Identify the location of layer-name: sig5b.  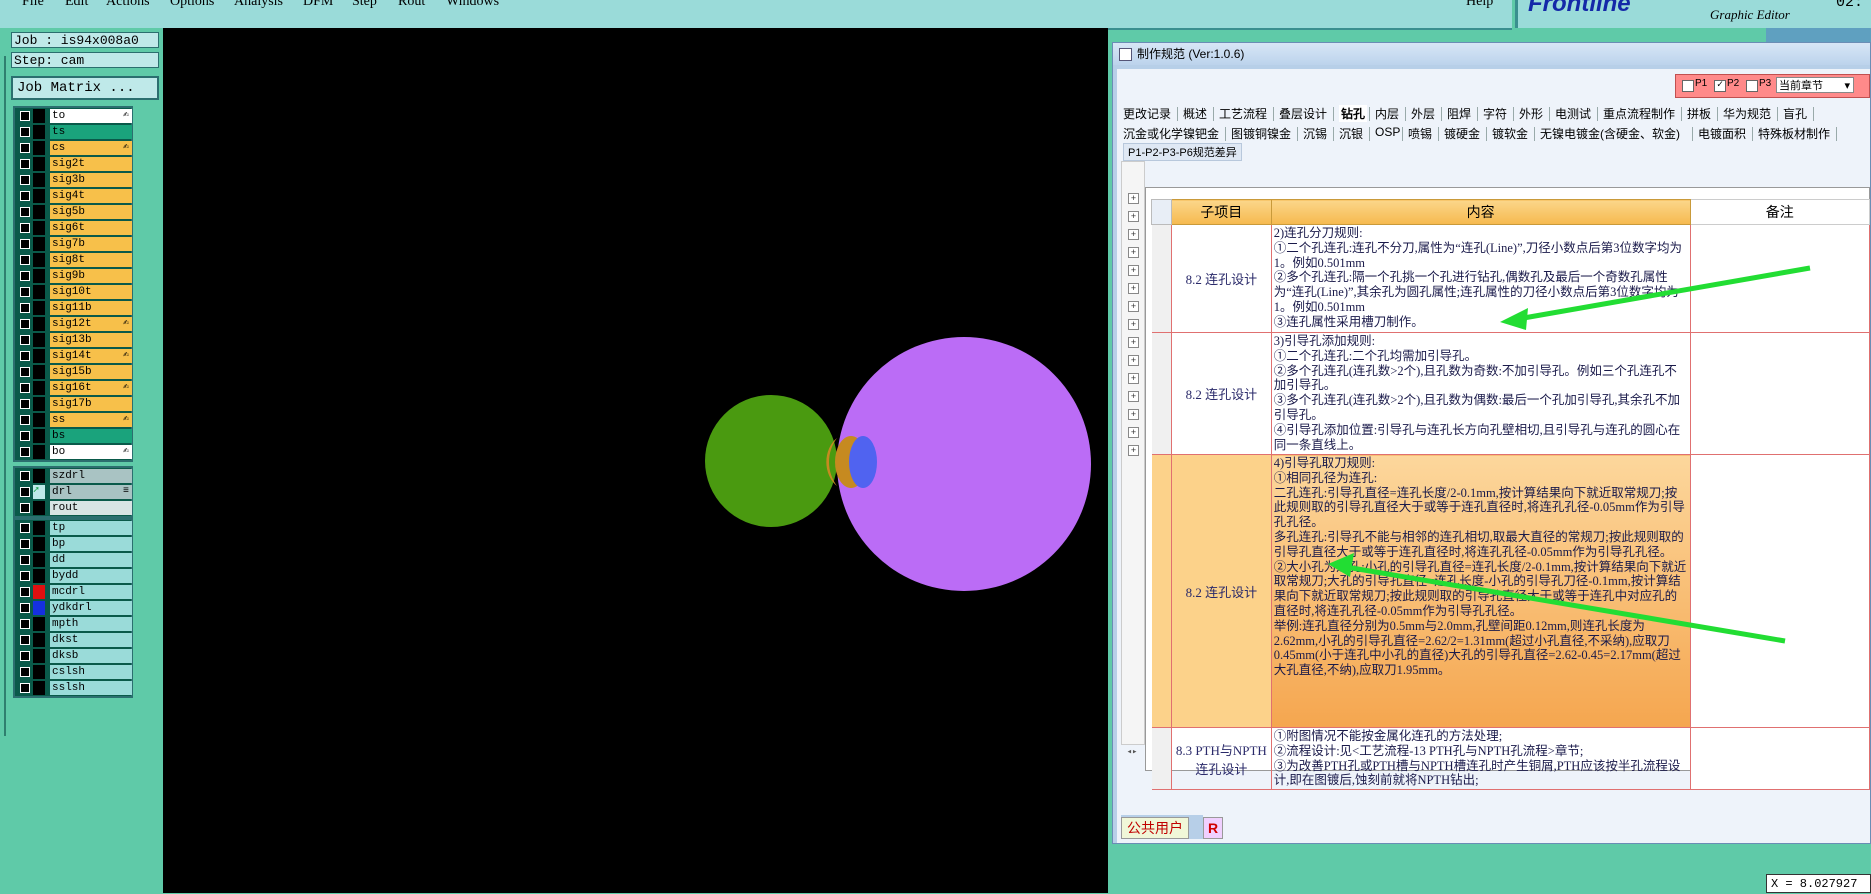
(91, 212).